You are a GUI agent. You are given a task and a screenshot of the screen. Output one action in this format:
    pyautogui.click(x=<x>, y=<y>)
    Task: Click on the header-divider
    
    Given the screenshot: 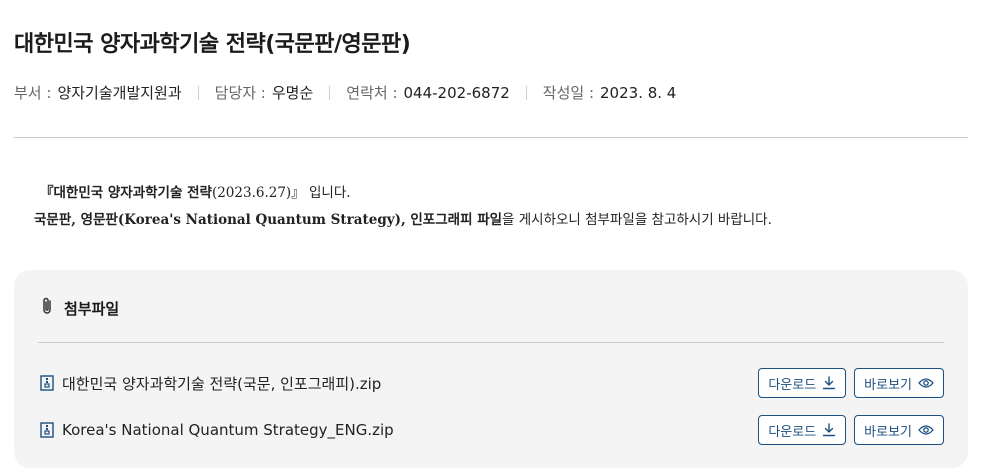 What is the action you would take?
    pyautogui.click(x=491, y=137)
    